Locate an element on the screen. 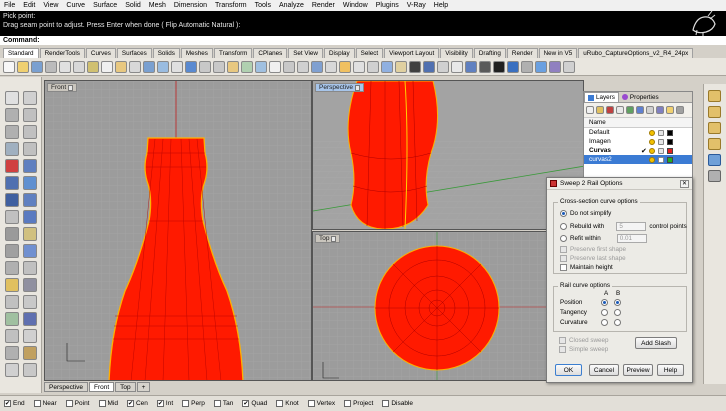  tab-layers: Layers is located at coordinates (601, 97).